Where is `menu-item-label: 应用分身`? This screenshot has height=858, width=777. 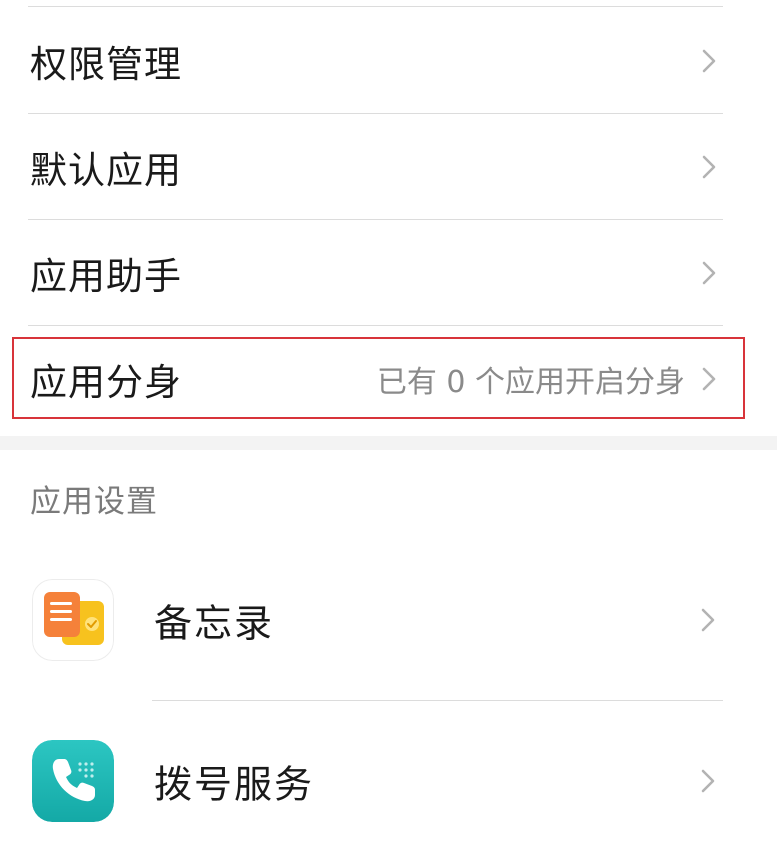 menu-item-label: 应用分身 is located at coordinates (106, 382).